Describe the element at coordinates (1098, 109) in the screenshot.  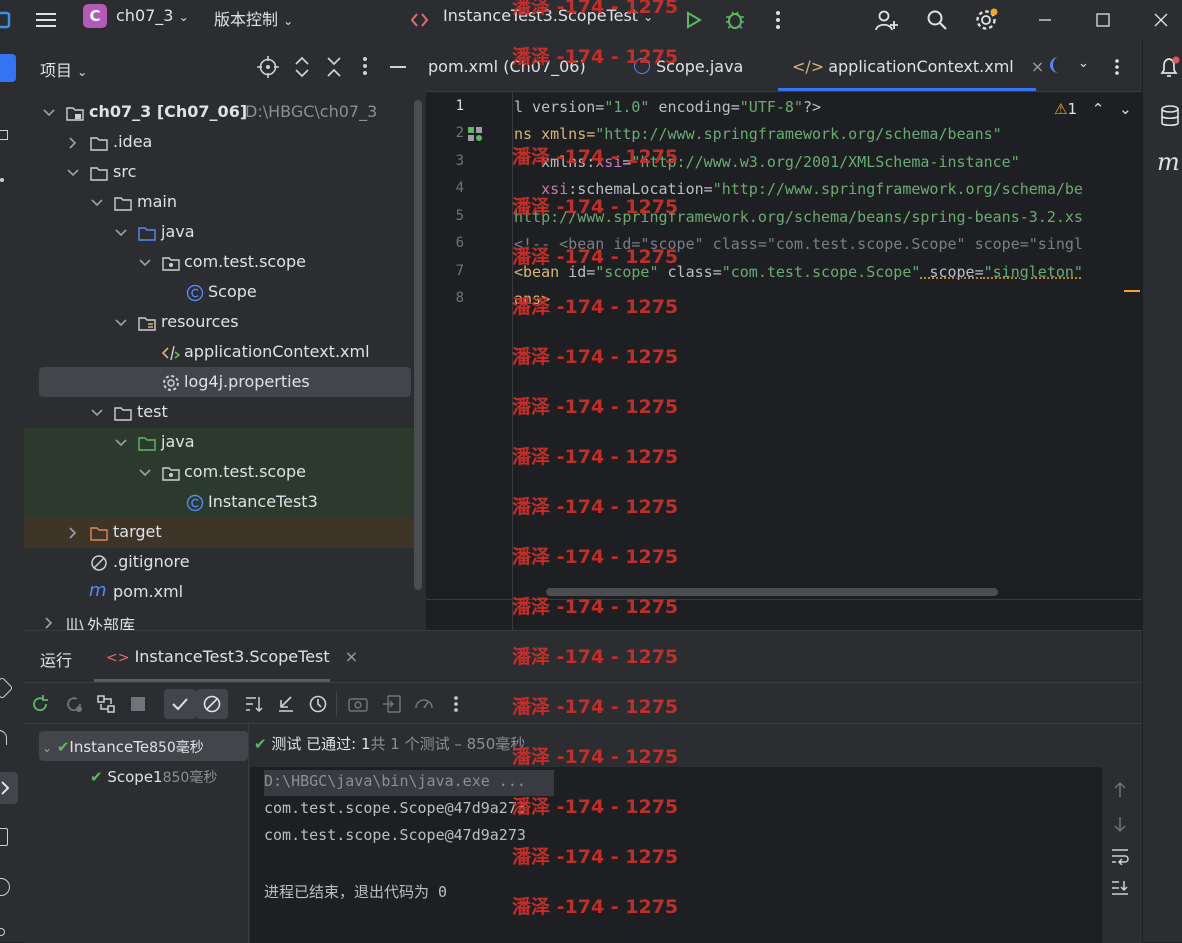
I see `previous-highlight-icon: ⌃` at that location.